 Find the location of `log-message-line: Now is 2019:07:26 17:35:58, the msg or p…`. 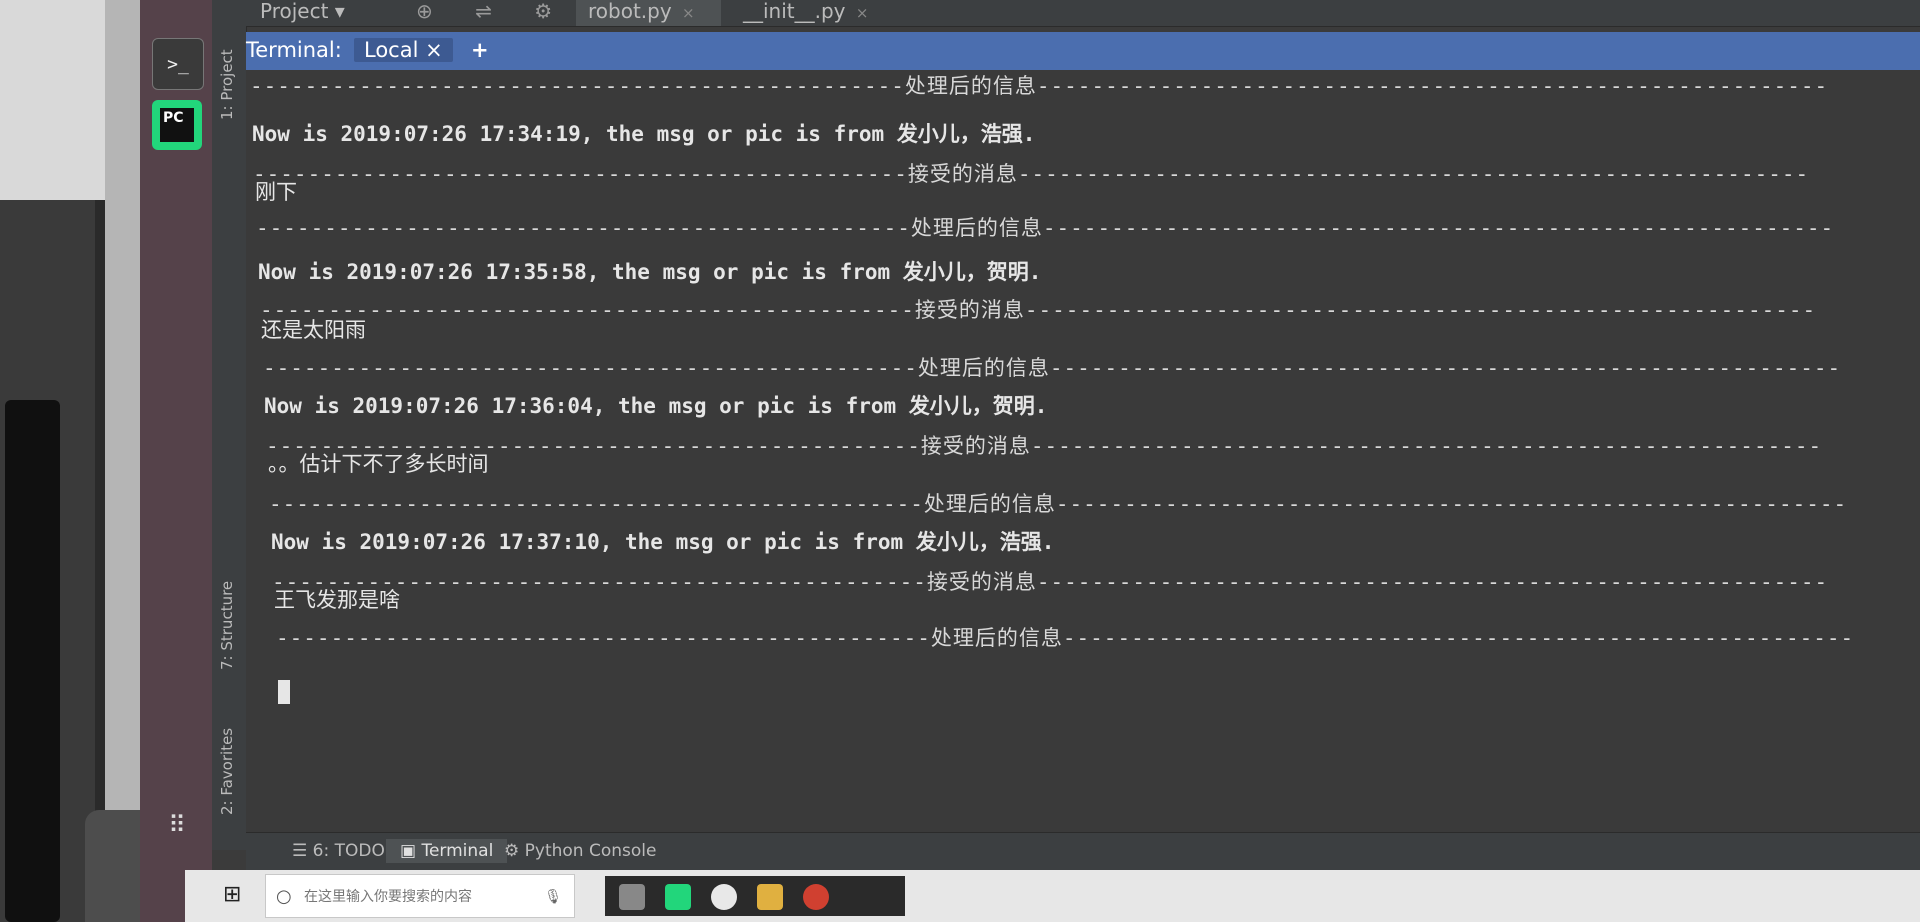

log-message-line: Now is 2019:07:26 17:35:58, the msg or p… is located at coordinates (650, 272).